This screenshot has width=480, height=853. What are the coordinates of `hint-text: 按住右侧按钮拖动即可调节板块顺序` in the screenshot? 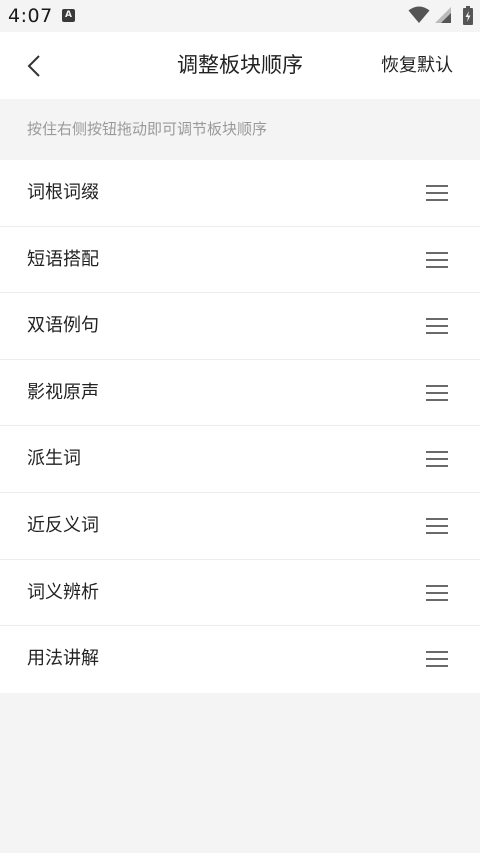 It's located at (147, 129).